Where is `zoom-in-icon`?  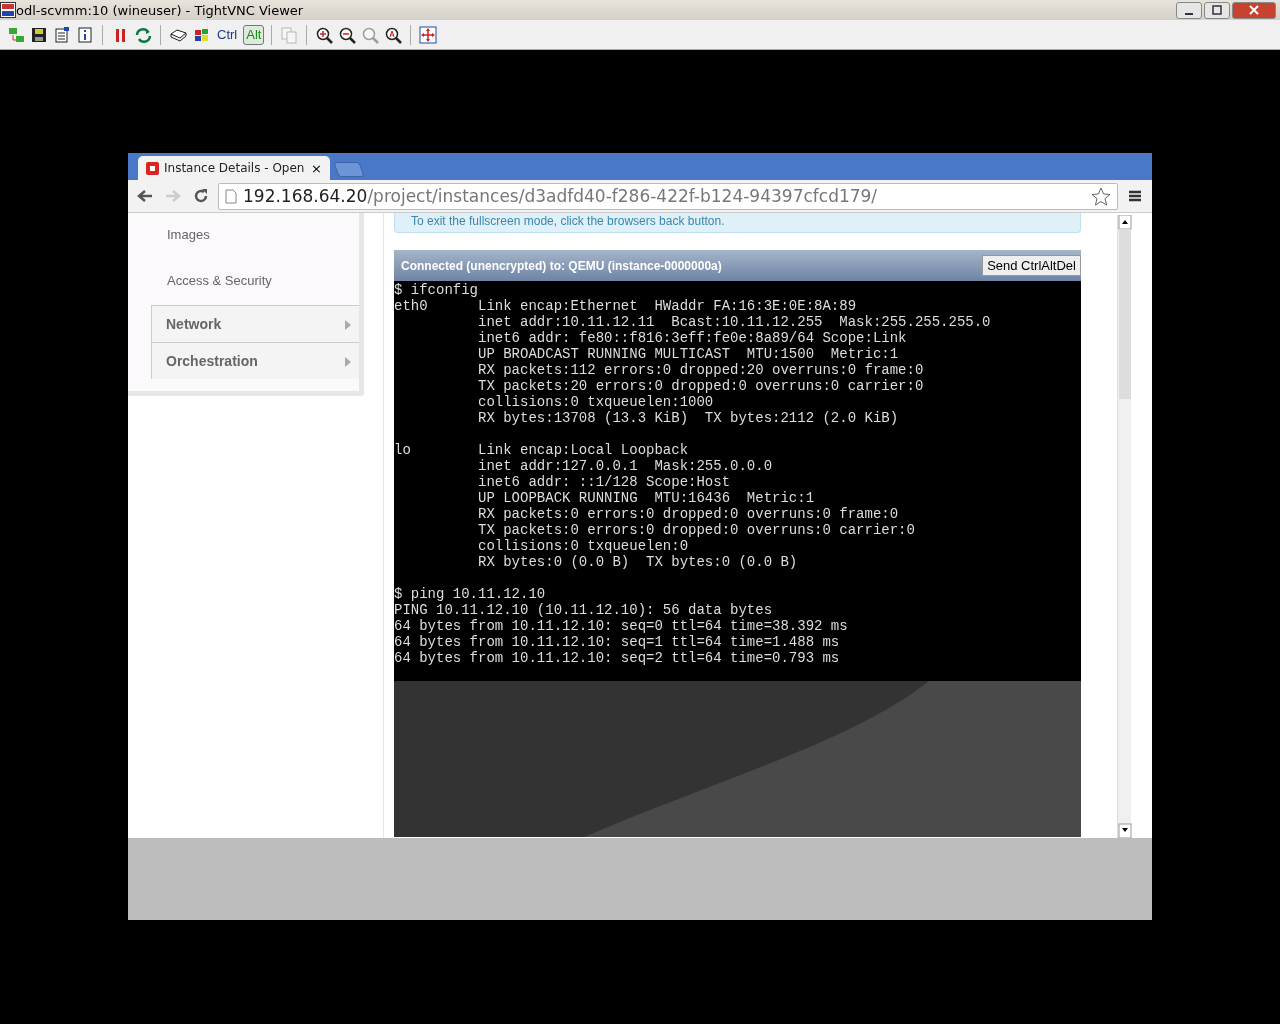
zoom-in-icon is located at coordinates (324, 34).